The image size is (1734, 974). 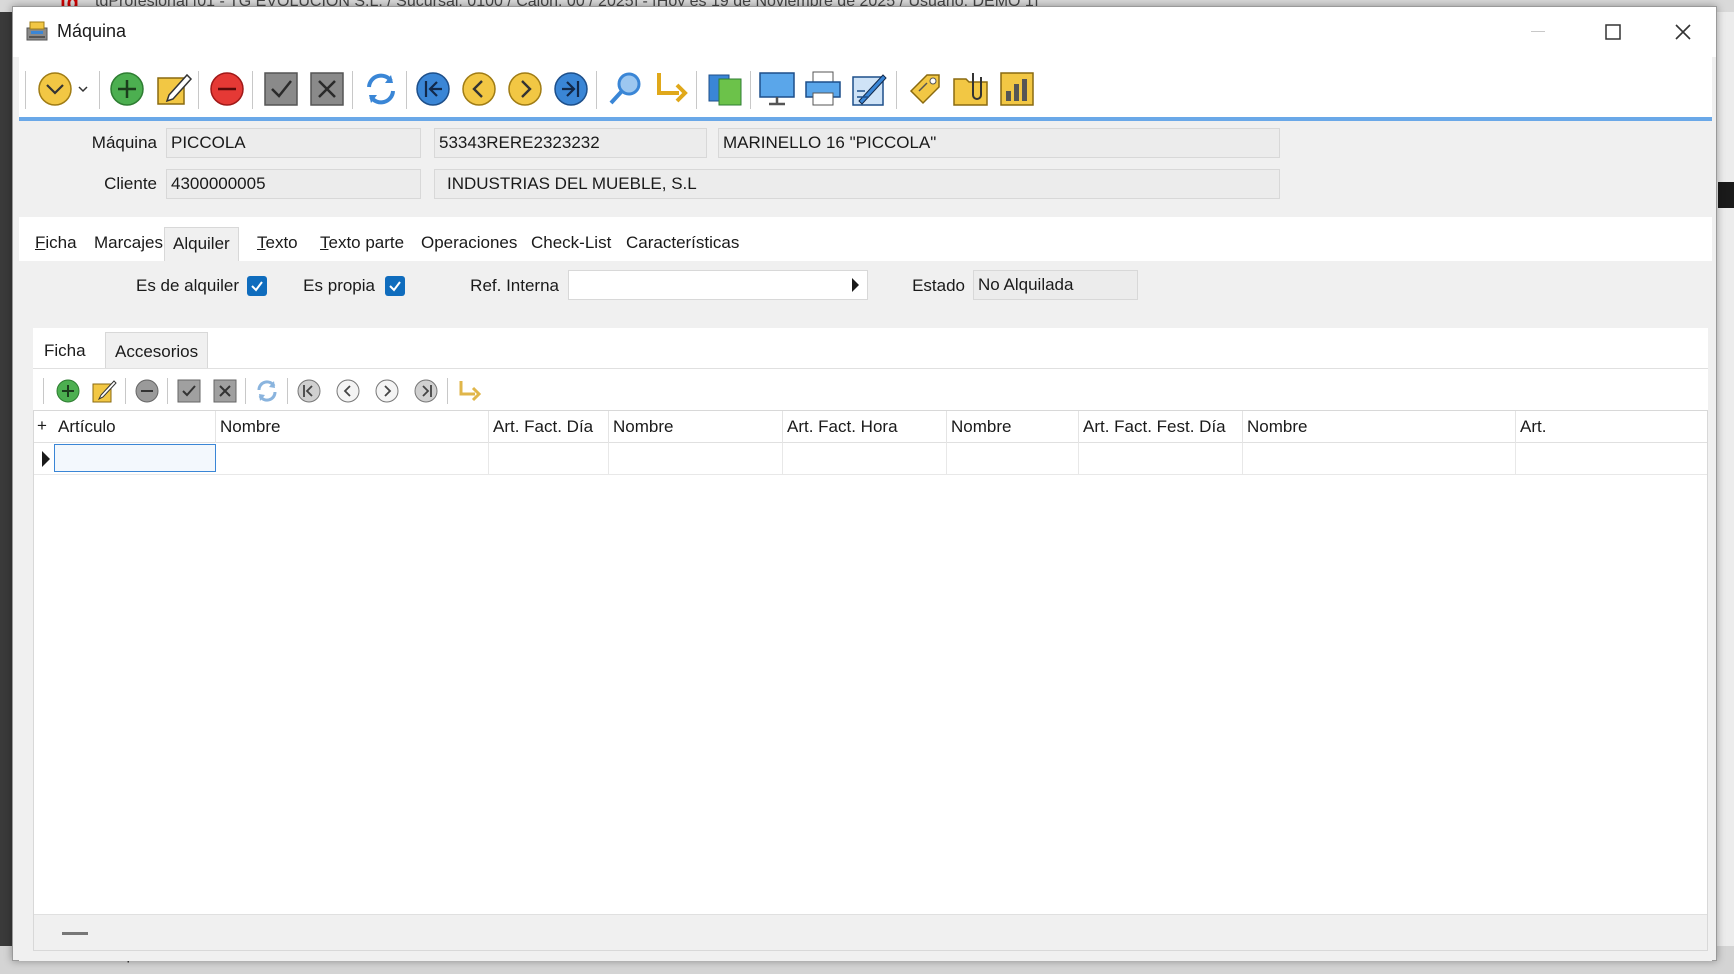 I want to click on accept-button, so click(x=281, y=89).